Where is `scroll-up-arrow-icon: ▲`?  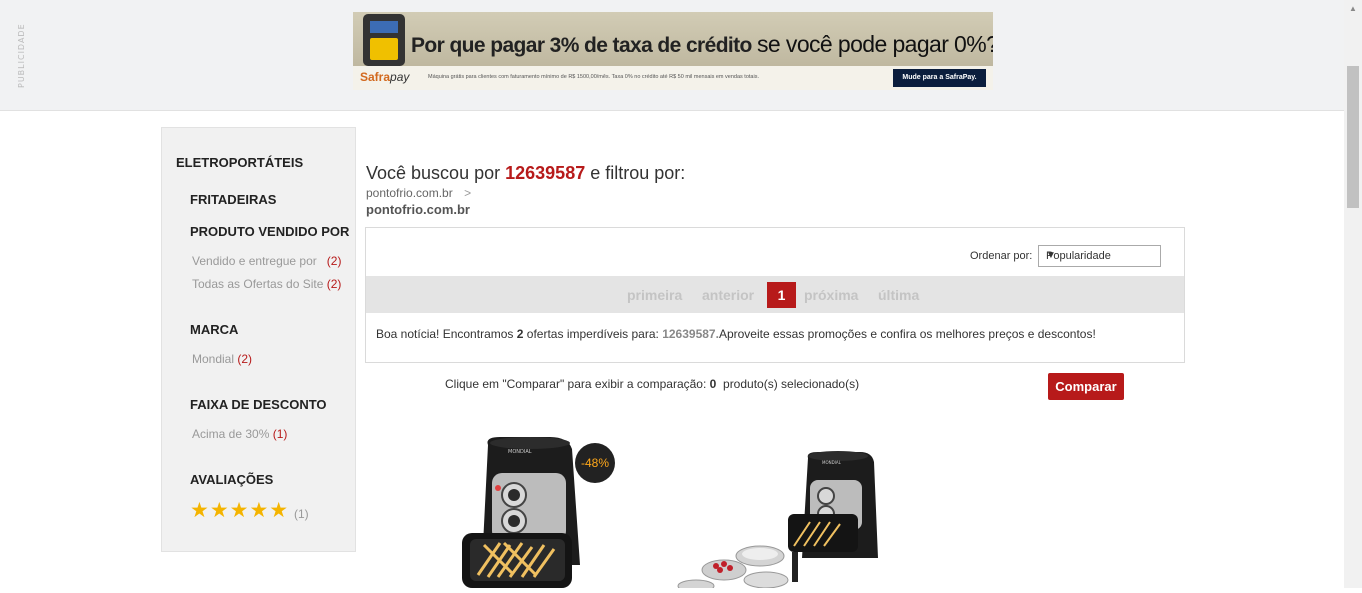
scroll-up-arrow-icon: ▲ is located at coordinates (1353, 8).